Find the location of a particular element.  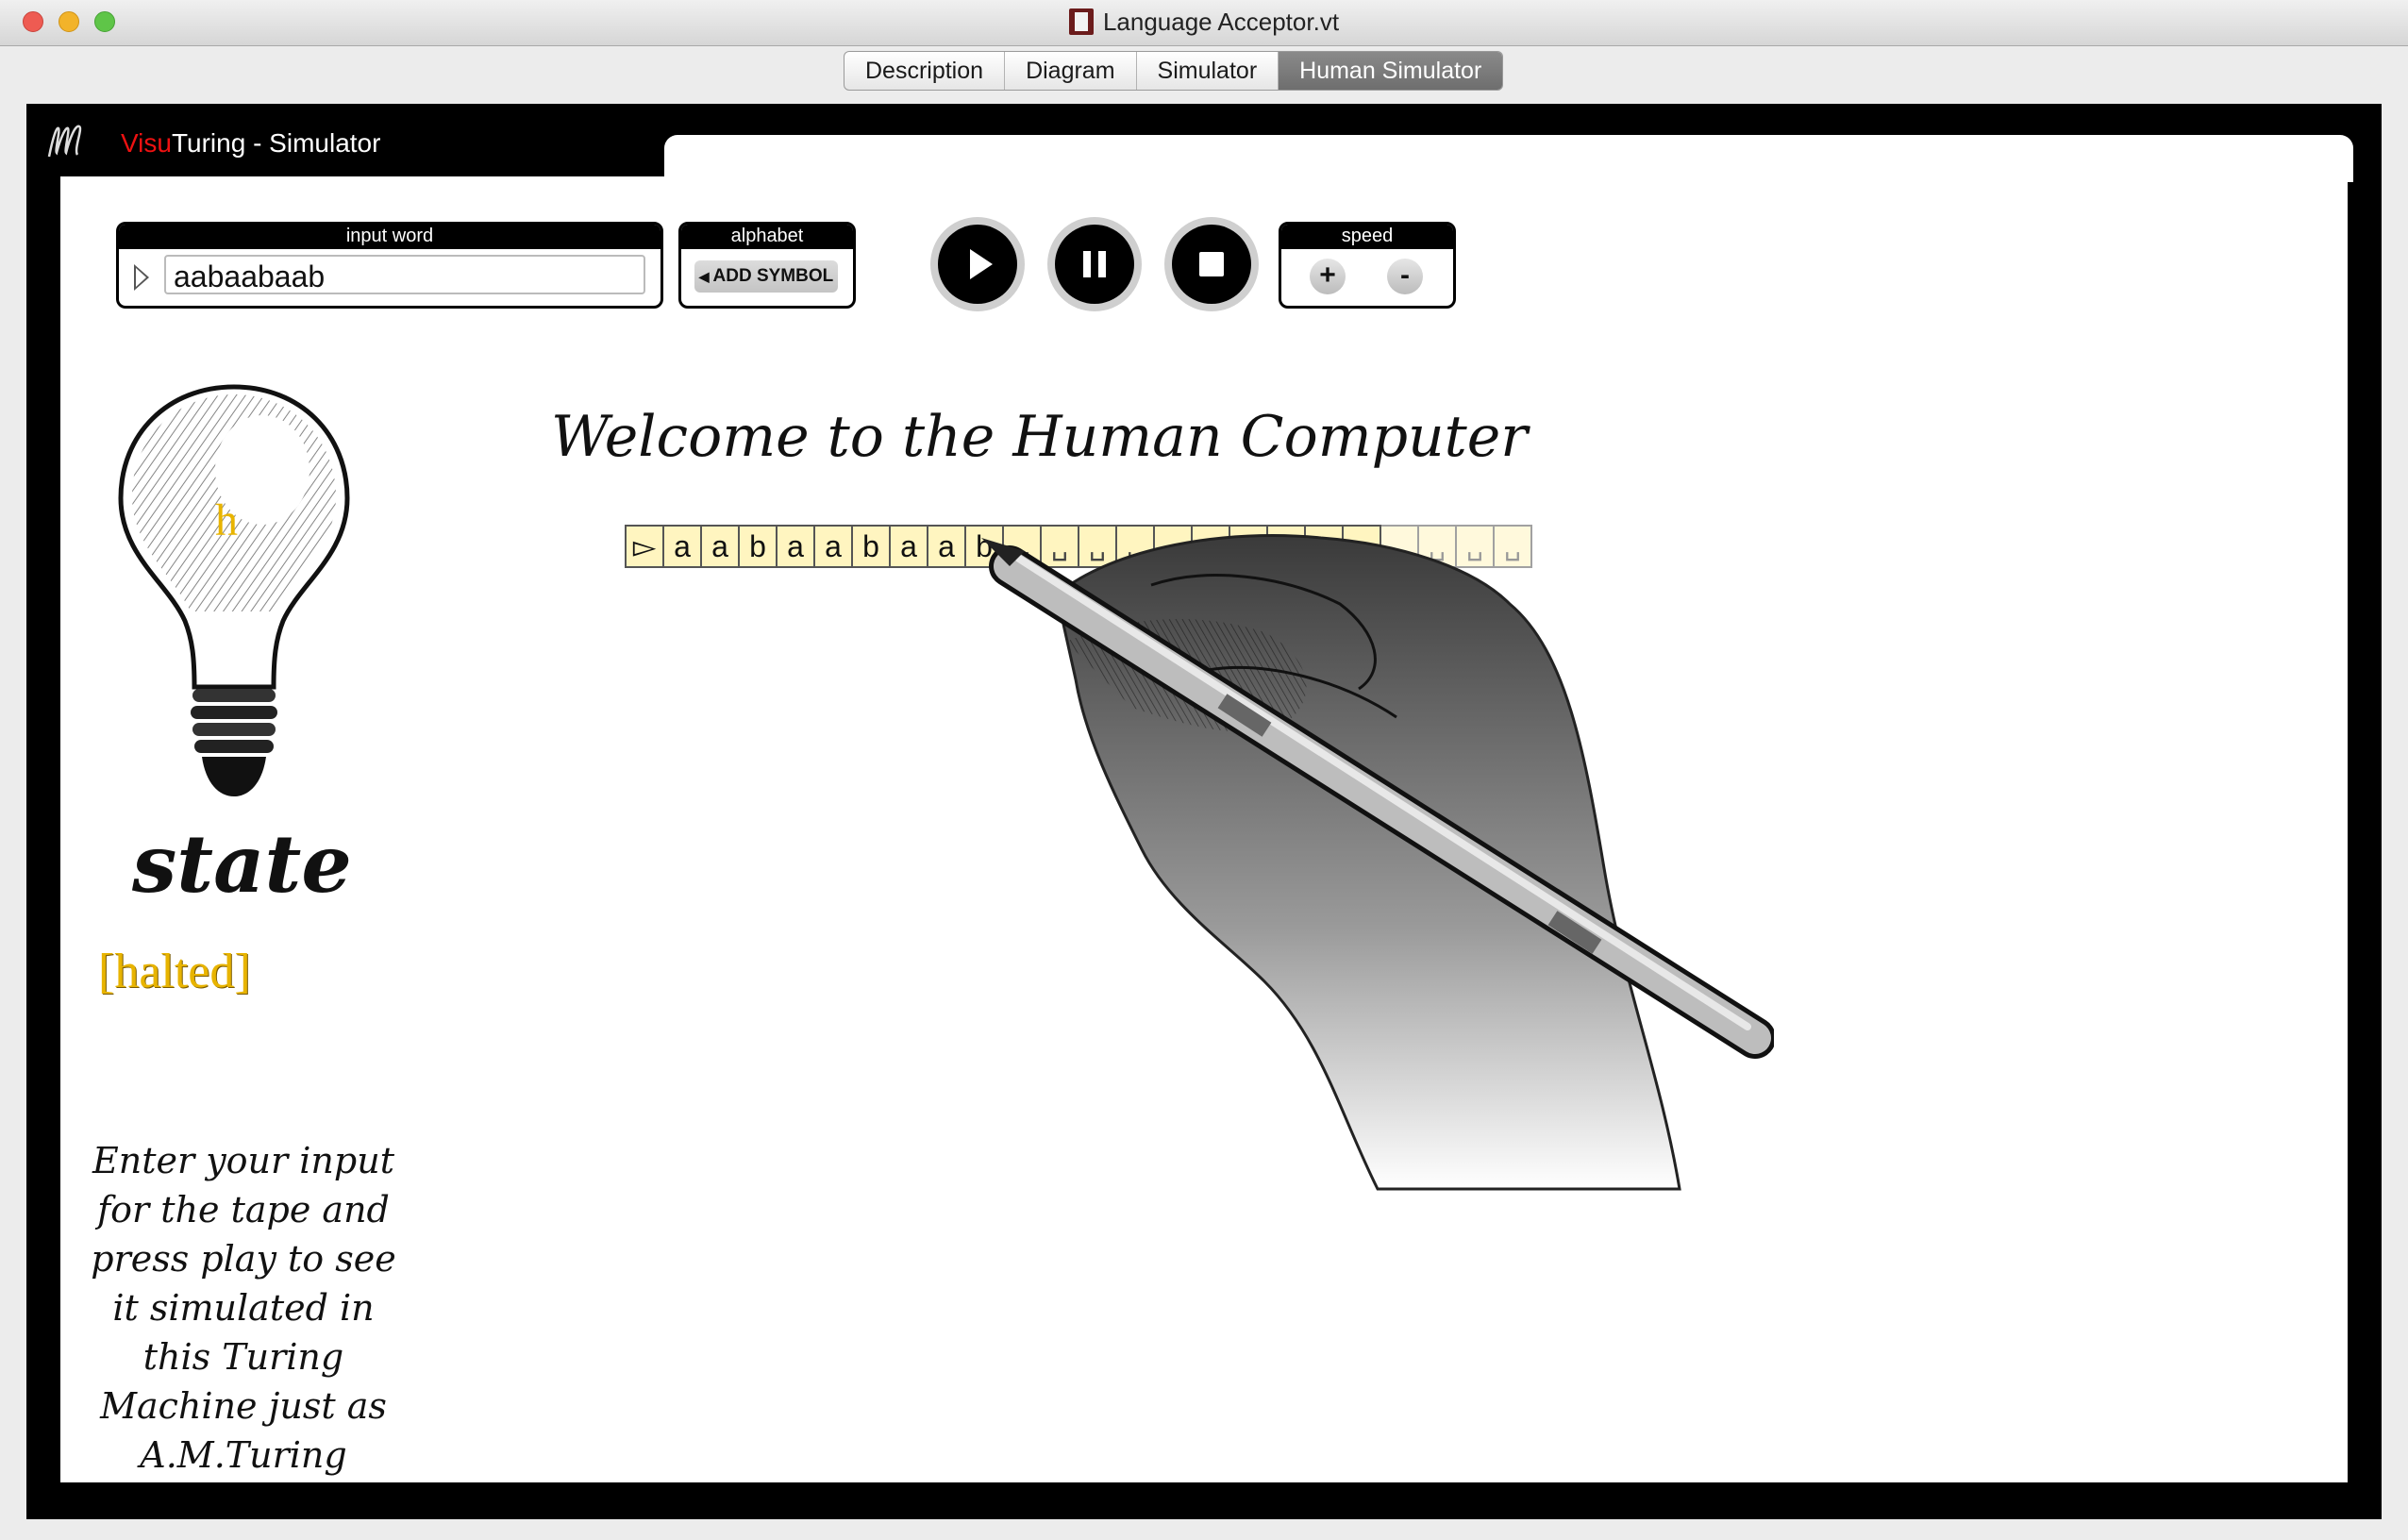

speed-label: speed is located at coordinates (1367, 237).